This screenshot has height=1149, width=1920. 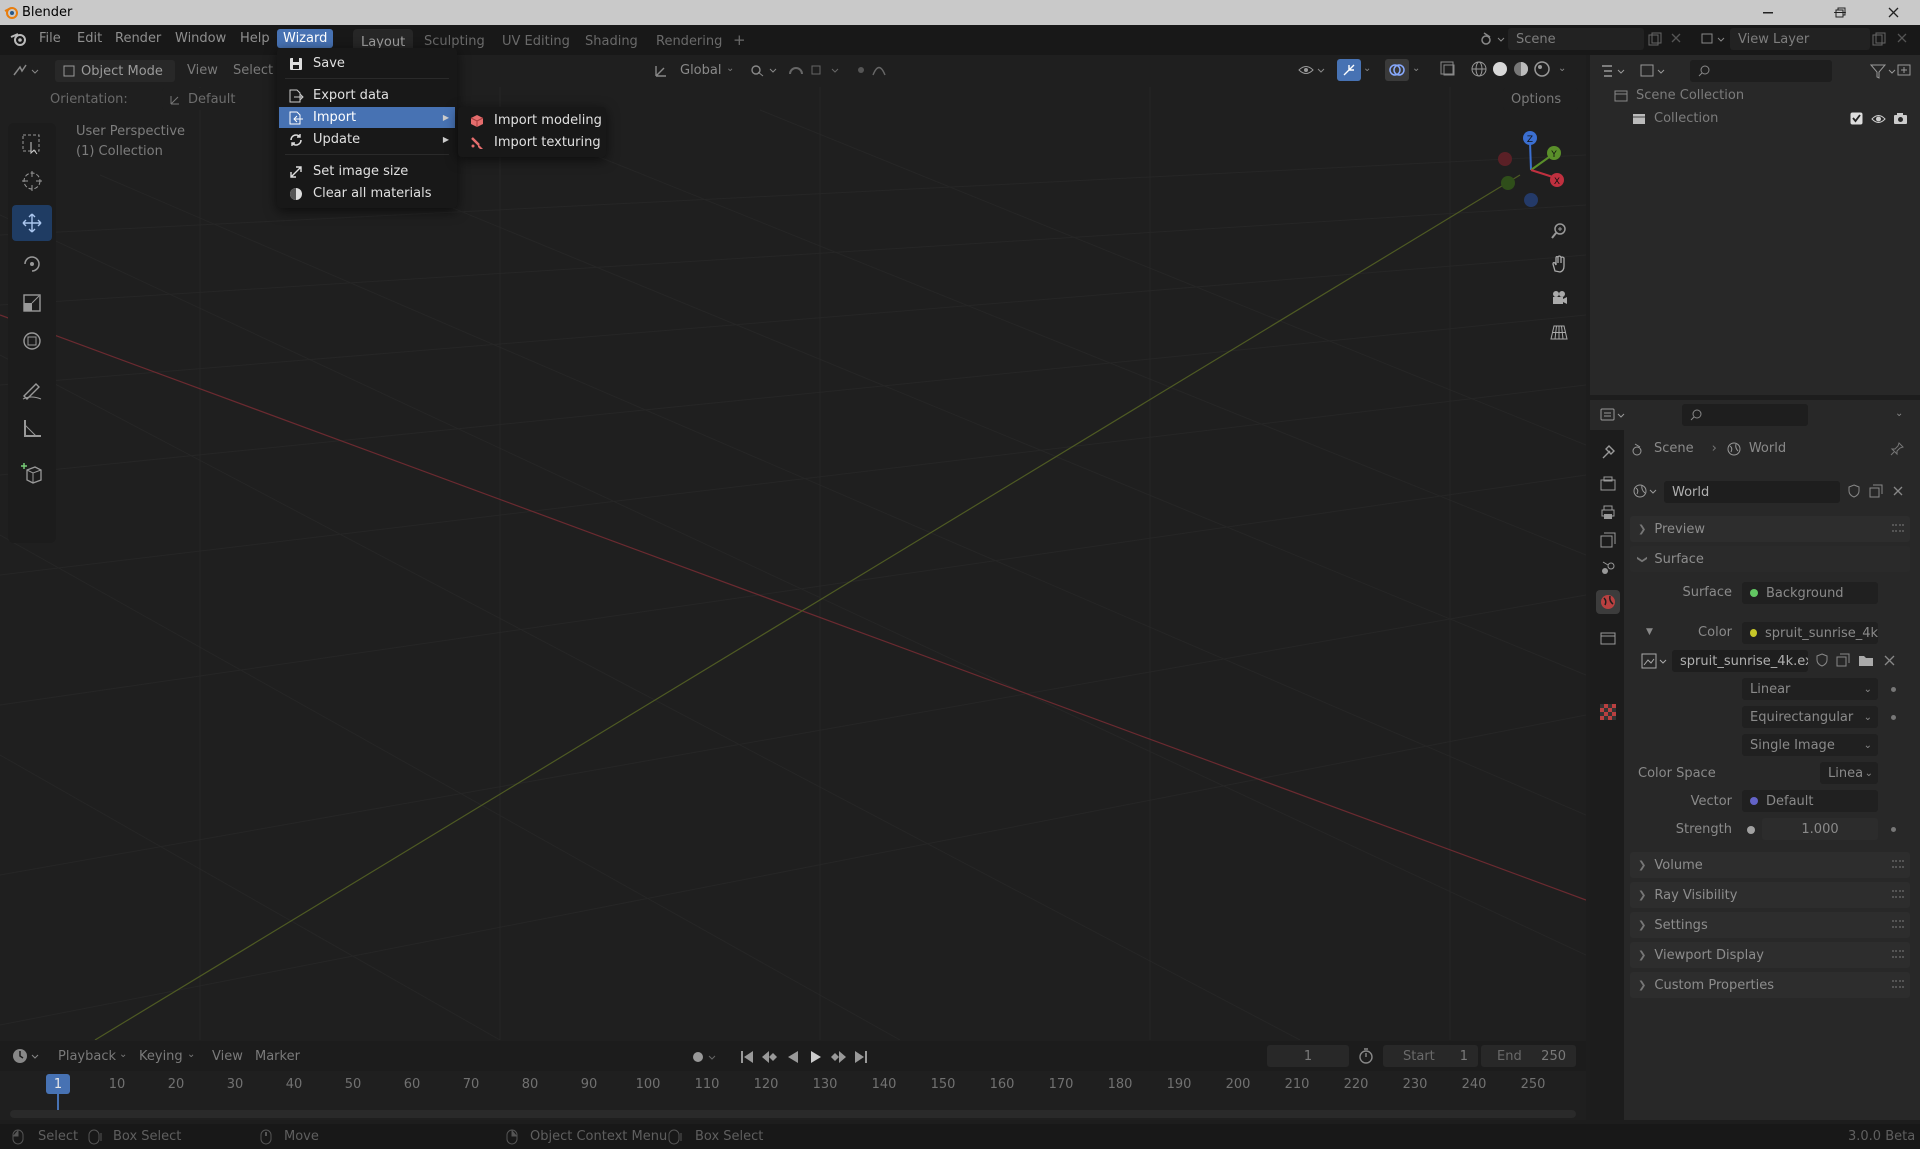 I want to click on panel-viewport-display: ❯ Viewport Display, so click(x=1770, y=955).